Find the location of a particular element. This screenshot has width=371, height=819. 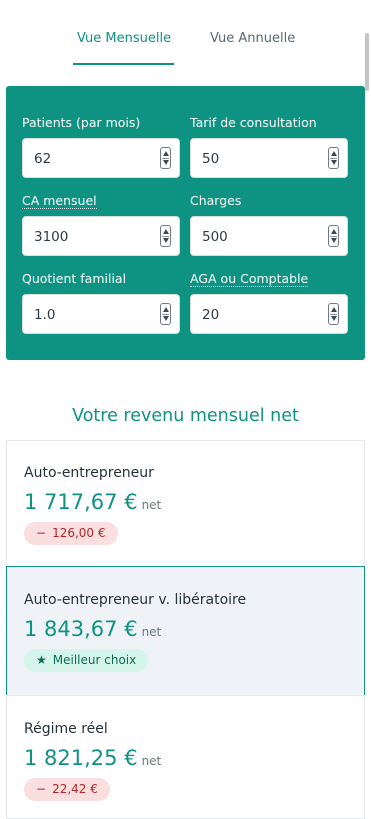

patients-field is located at coordinates (101, 158).